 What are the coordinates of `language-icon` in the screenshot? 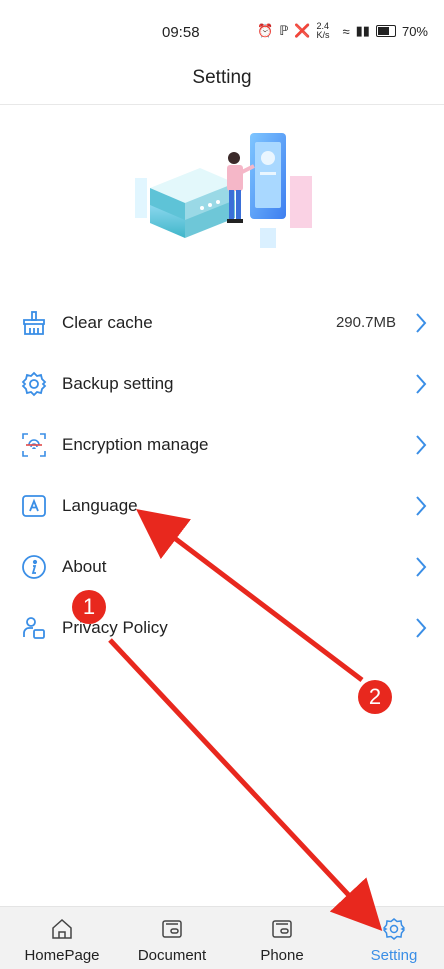 It's located at (34, 506).